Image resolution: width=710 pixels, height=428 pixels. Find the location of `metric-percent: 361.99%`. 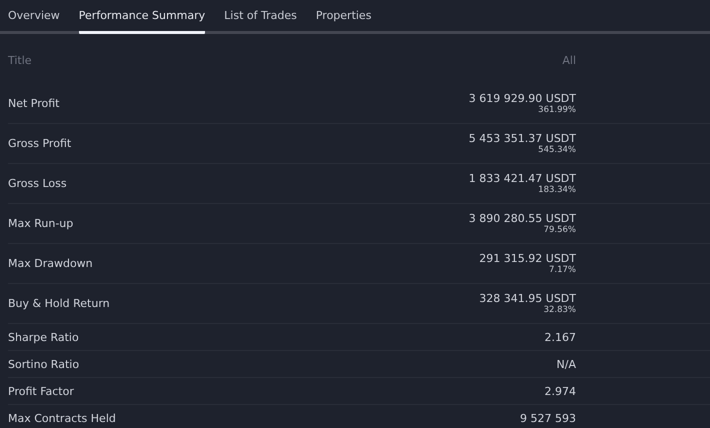

metric-percent: 361.99% is located at coordinates (557, 110).